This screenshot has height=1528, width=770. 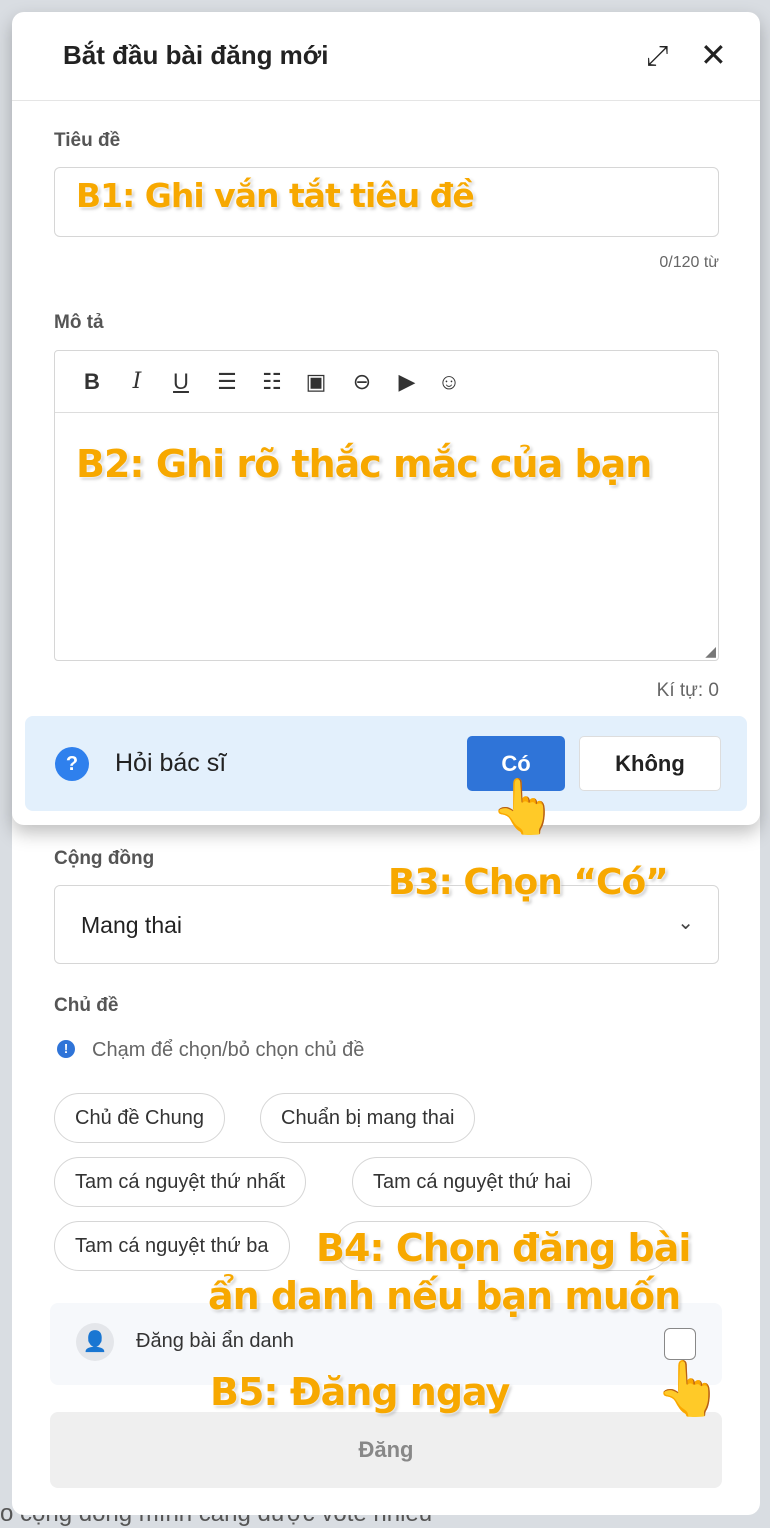 I want to click on community-label: Cộng đồng, so click(x=104, y=858).